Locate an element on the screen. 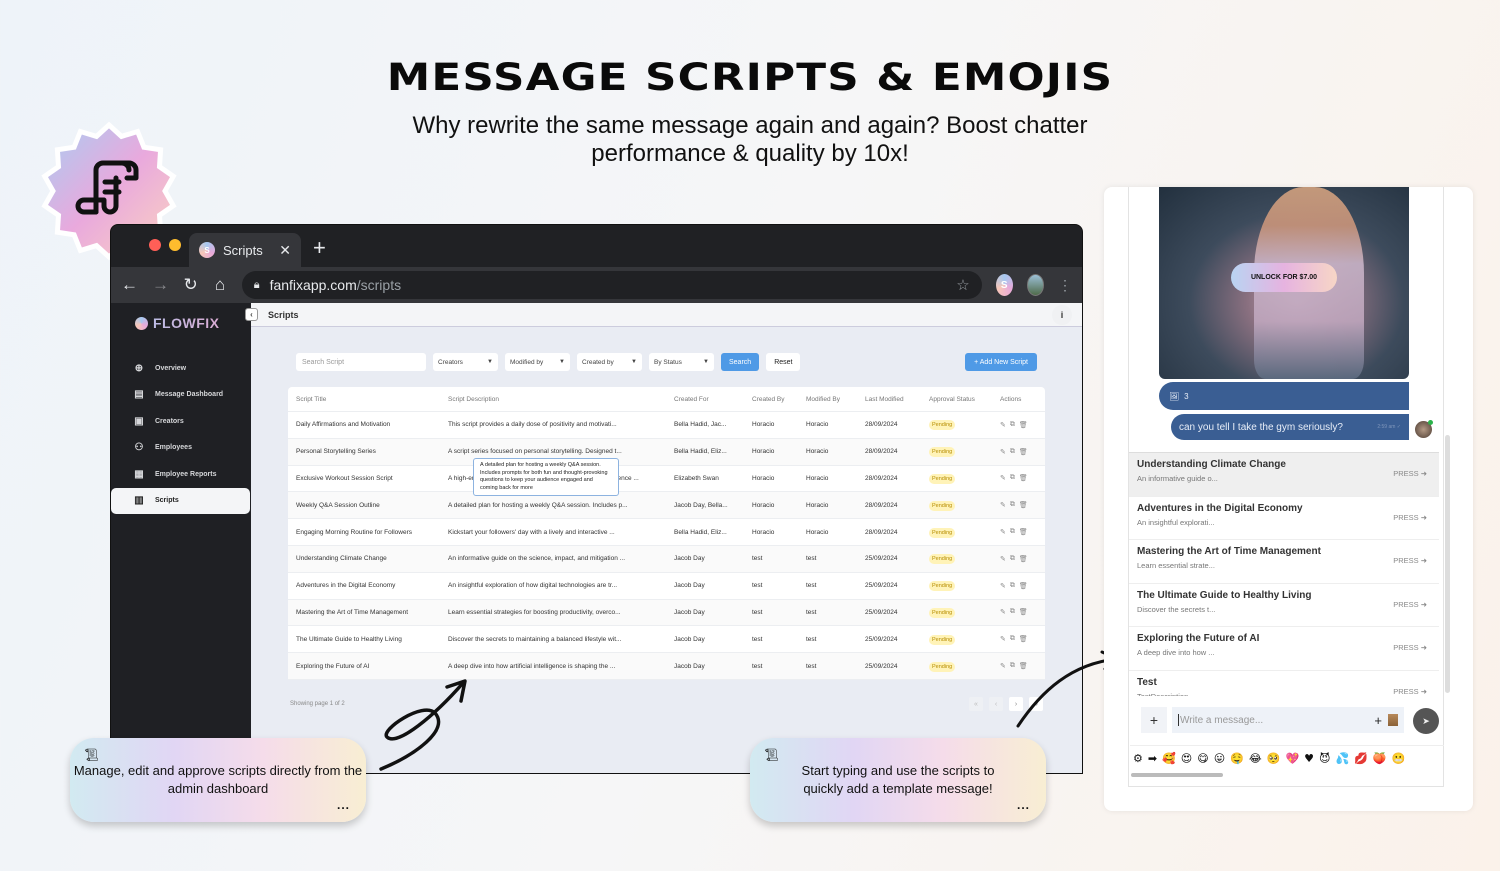 Image resolution: width=1500 pixels, height=871 pixels. collapse-sidebar-button: ‹ is located at coordinates (251, 314).